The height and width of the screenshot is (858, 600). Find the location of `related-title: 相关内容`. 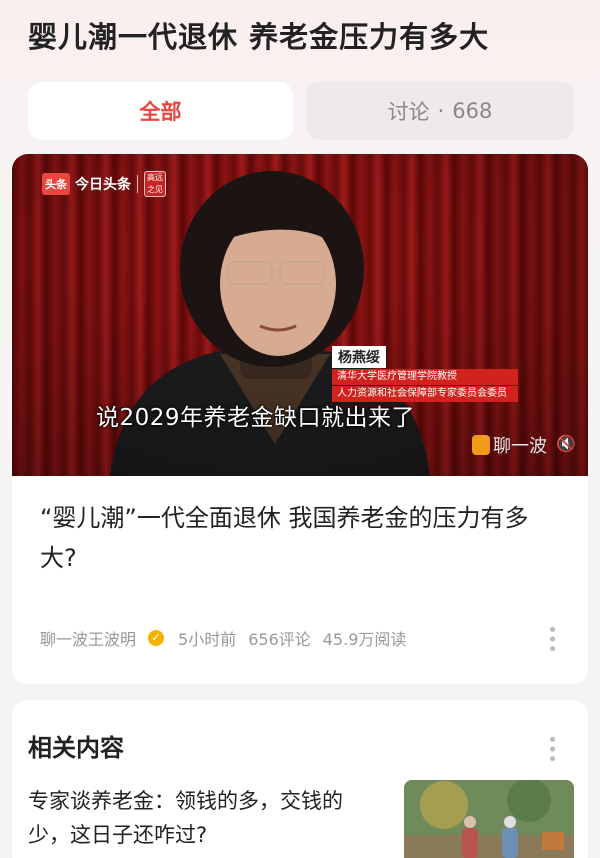

related-title: 相关内容 is located at coordinates (76, 748).